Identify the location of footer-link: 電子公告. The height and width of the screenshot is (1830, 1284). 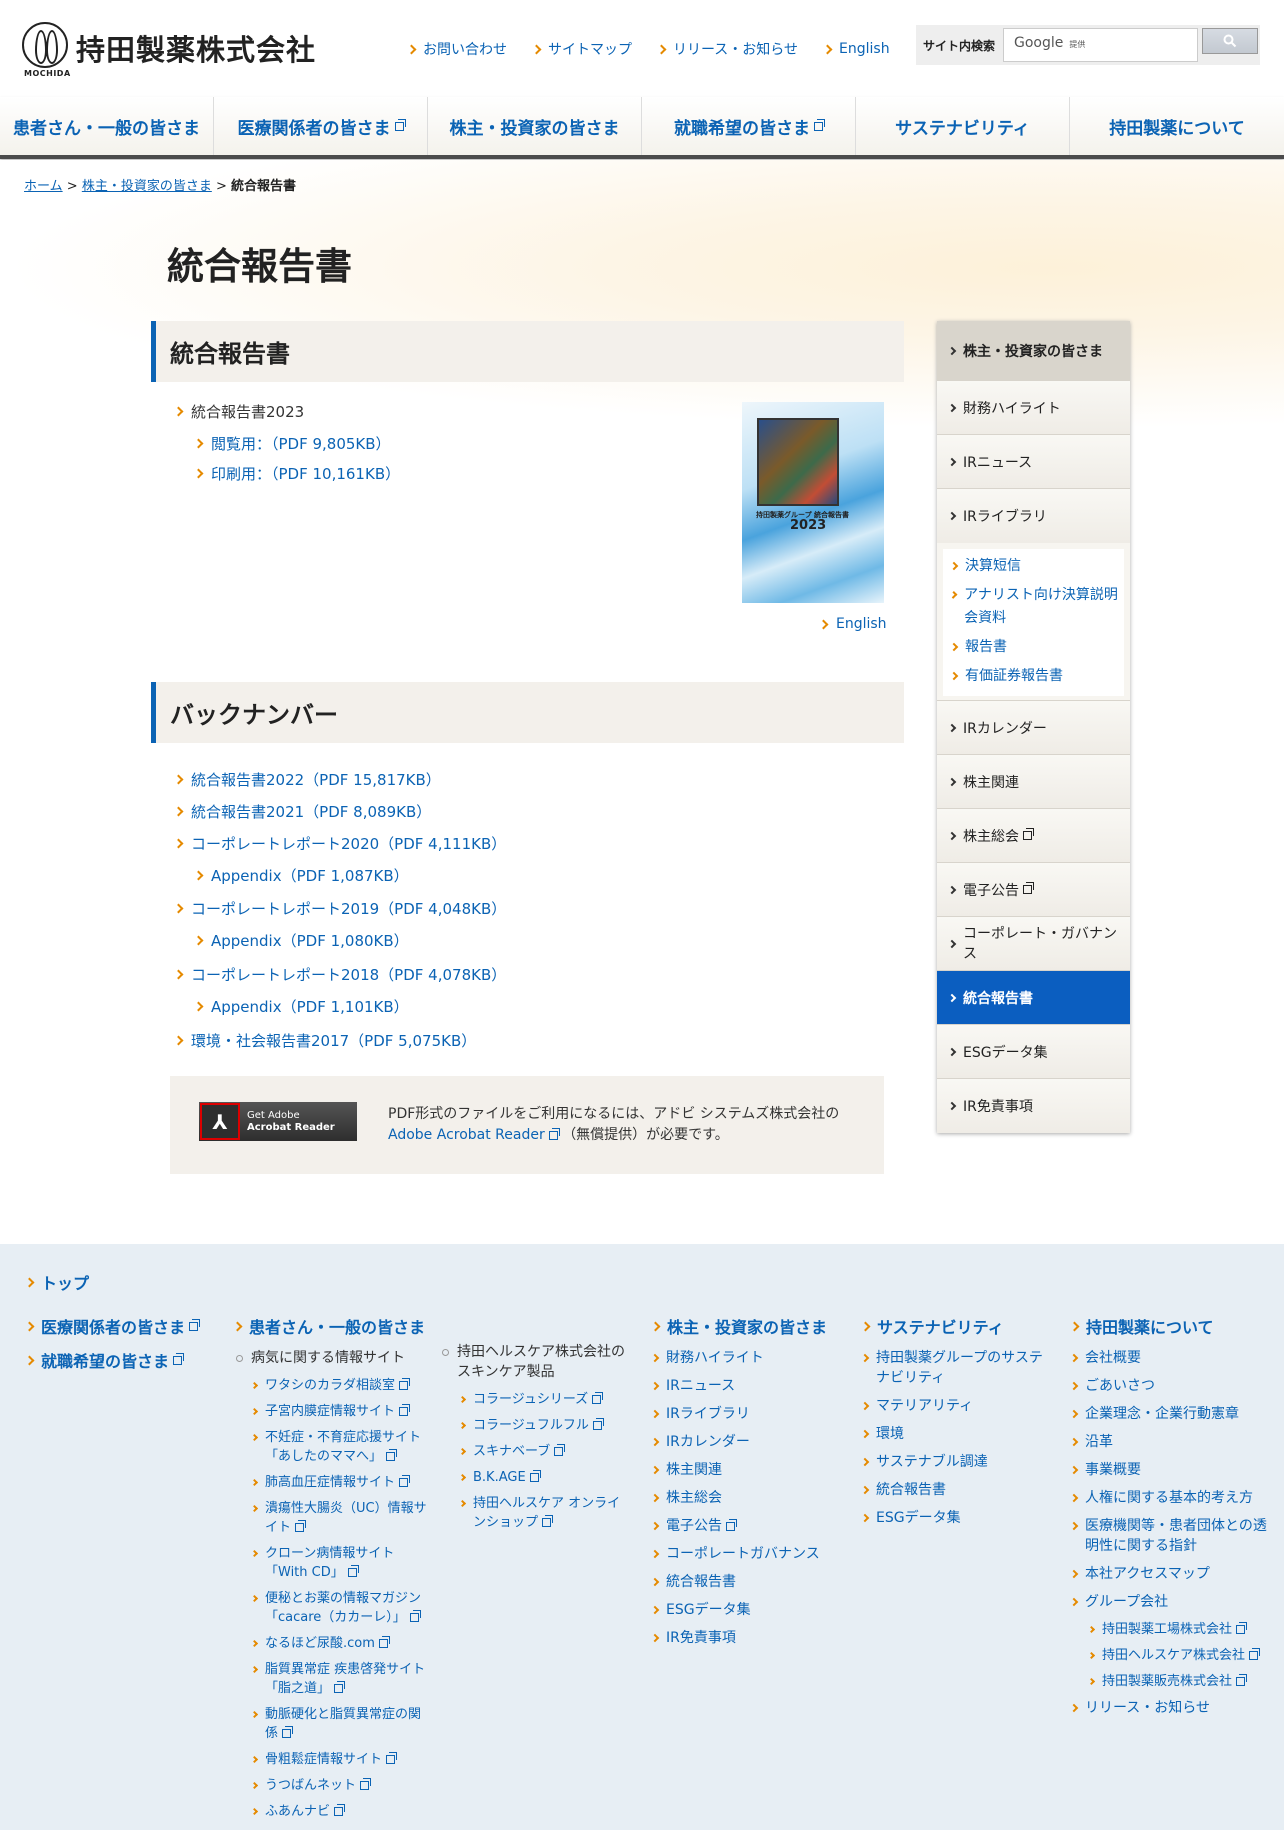
(746, 1526).